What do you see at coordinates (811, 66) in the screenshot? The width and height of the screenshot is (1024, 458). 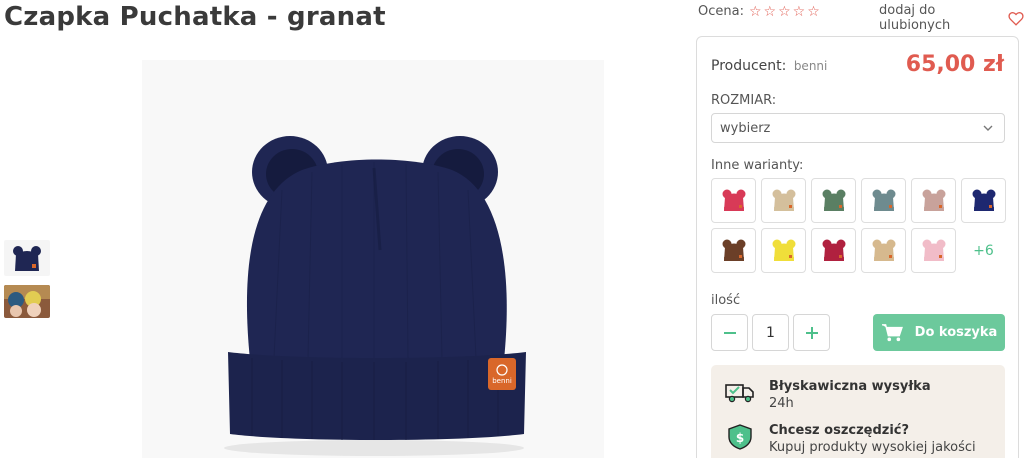 I see `producer-name: benni` at bounding box center [811, 66].